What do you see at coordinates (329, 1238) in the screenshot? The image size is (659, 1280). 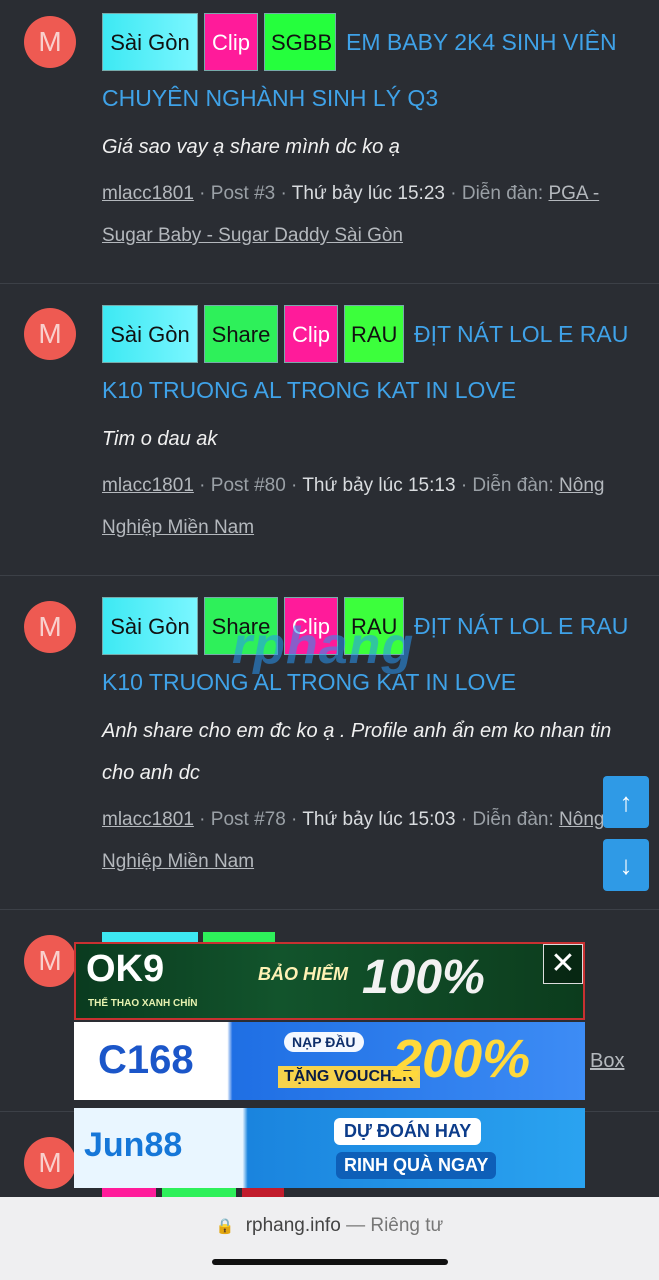 I see `browser-address-bar: 🔒 rphang.info — Riêng tư` at bounding box center [329, 1238].